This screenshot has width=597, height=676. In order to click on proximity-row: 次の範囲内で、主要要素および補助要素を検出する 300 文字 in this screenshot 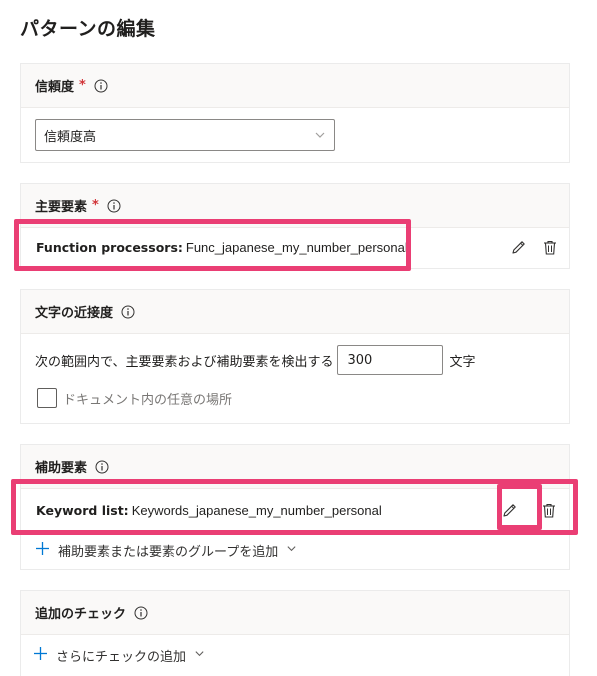, I will do `click(255, 360)`.